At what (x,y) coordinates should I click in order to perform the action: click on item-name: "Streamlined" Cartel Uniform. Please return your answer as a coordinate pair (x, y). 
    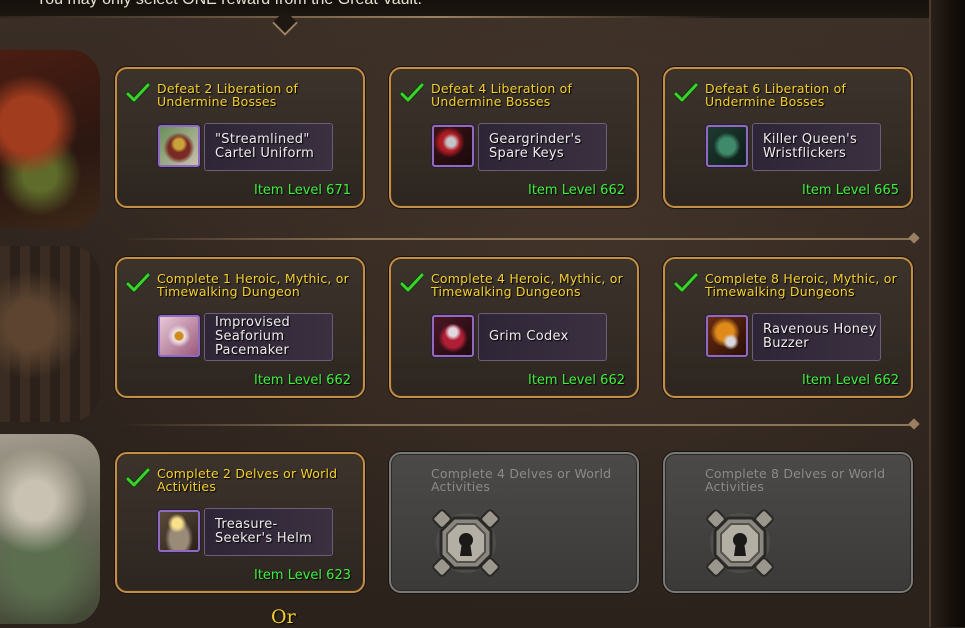
    Looking at the image, I should click on (265, 146).